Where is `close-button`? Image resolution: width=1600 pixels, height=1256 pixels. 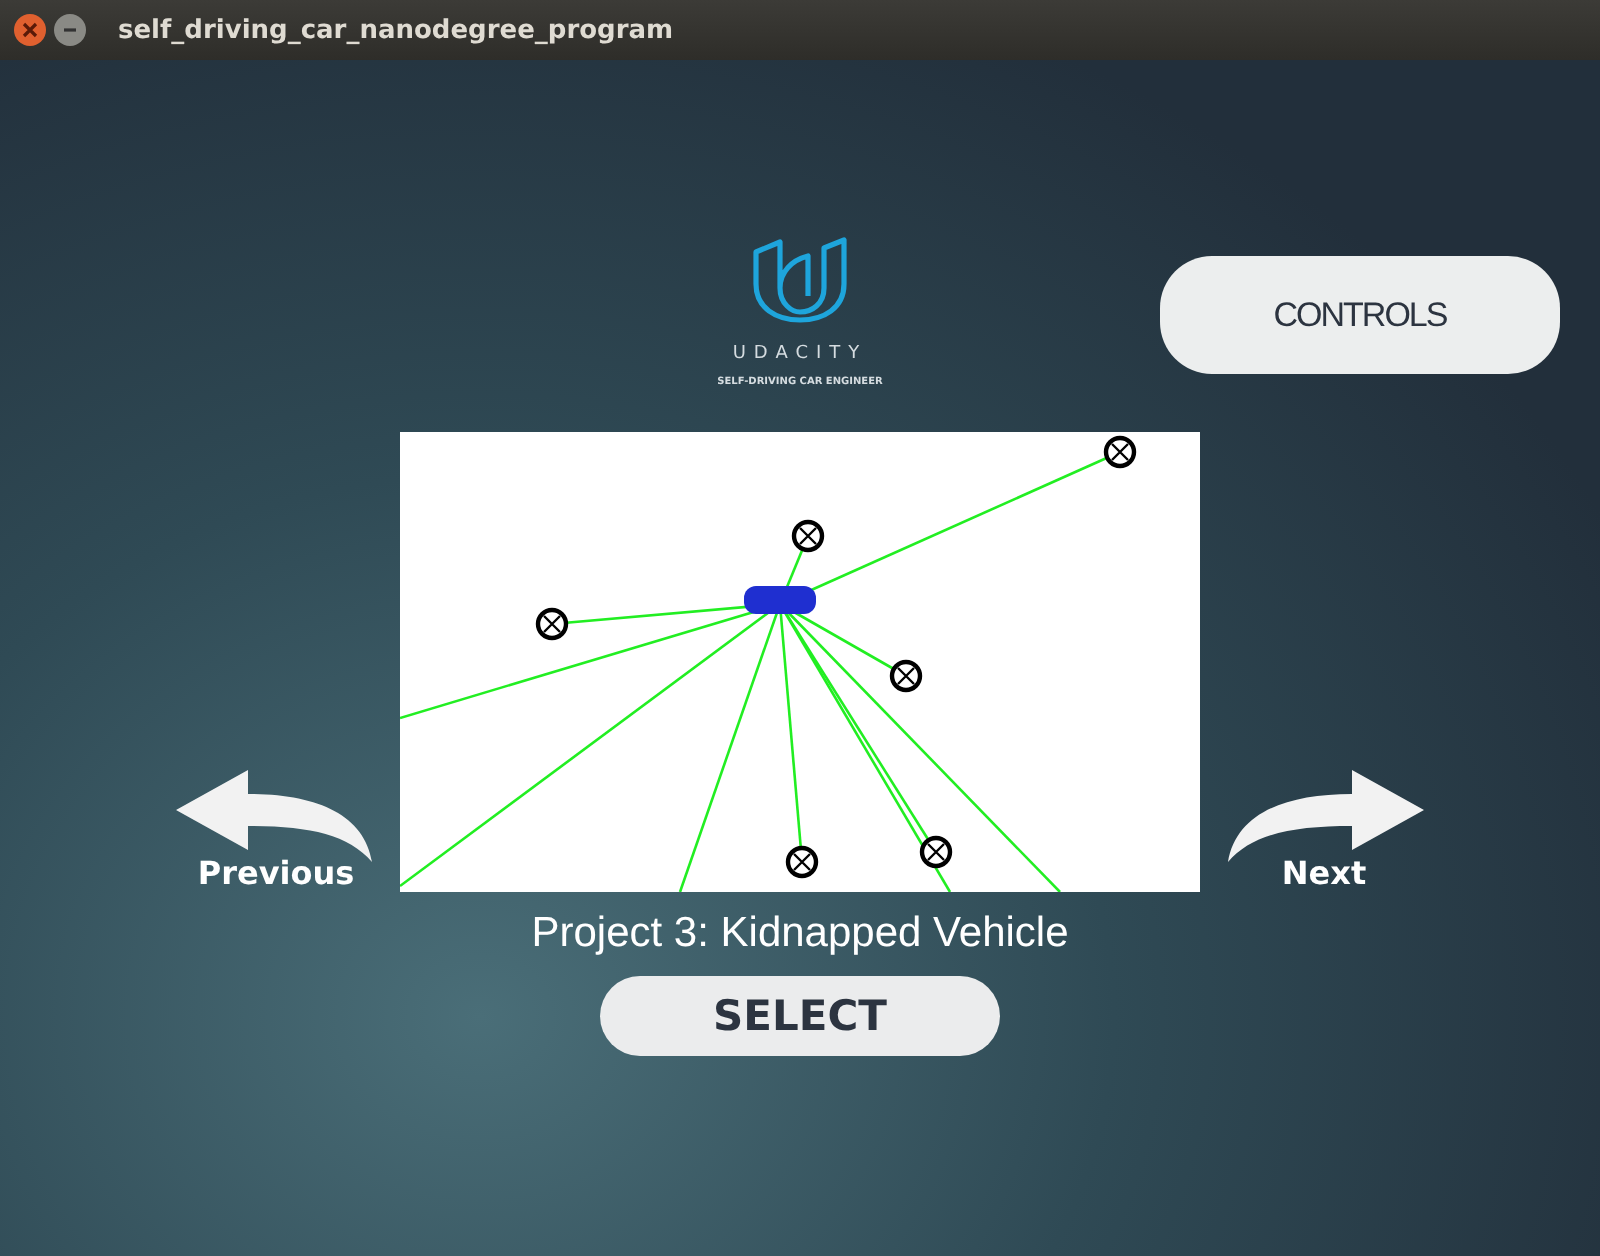 close-button is located at coordinates (30, 30).